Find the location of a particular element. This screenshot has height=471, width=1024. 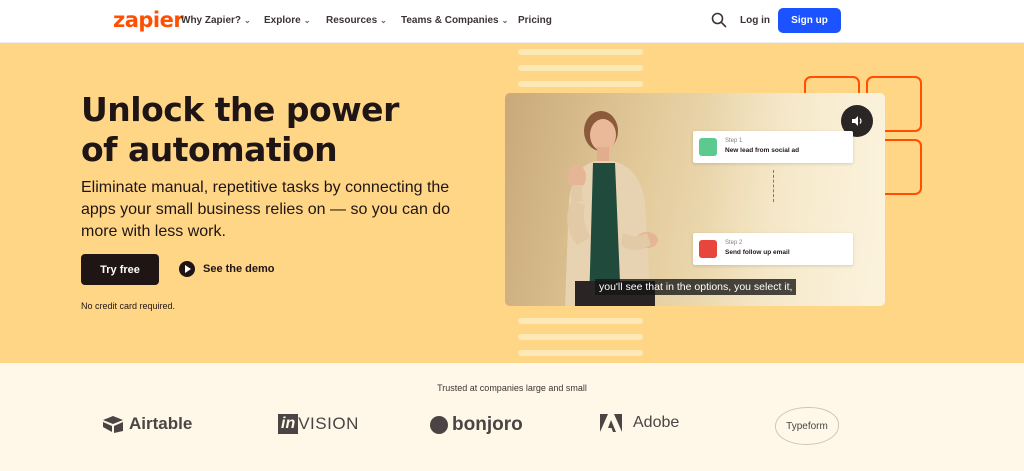

zap-step-2-card: Step 2 Send follow up email is located at coordinates (773, 249).